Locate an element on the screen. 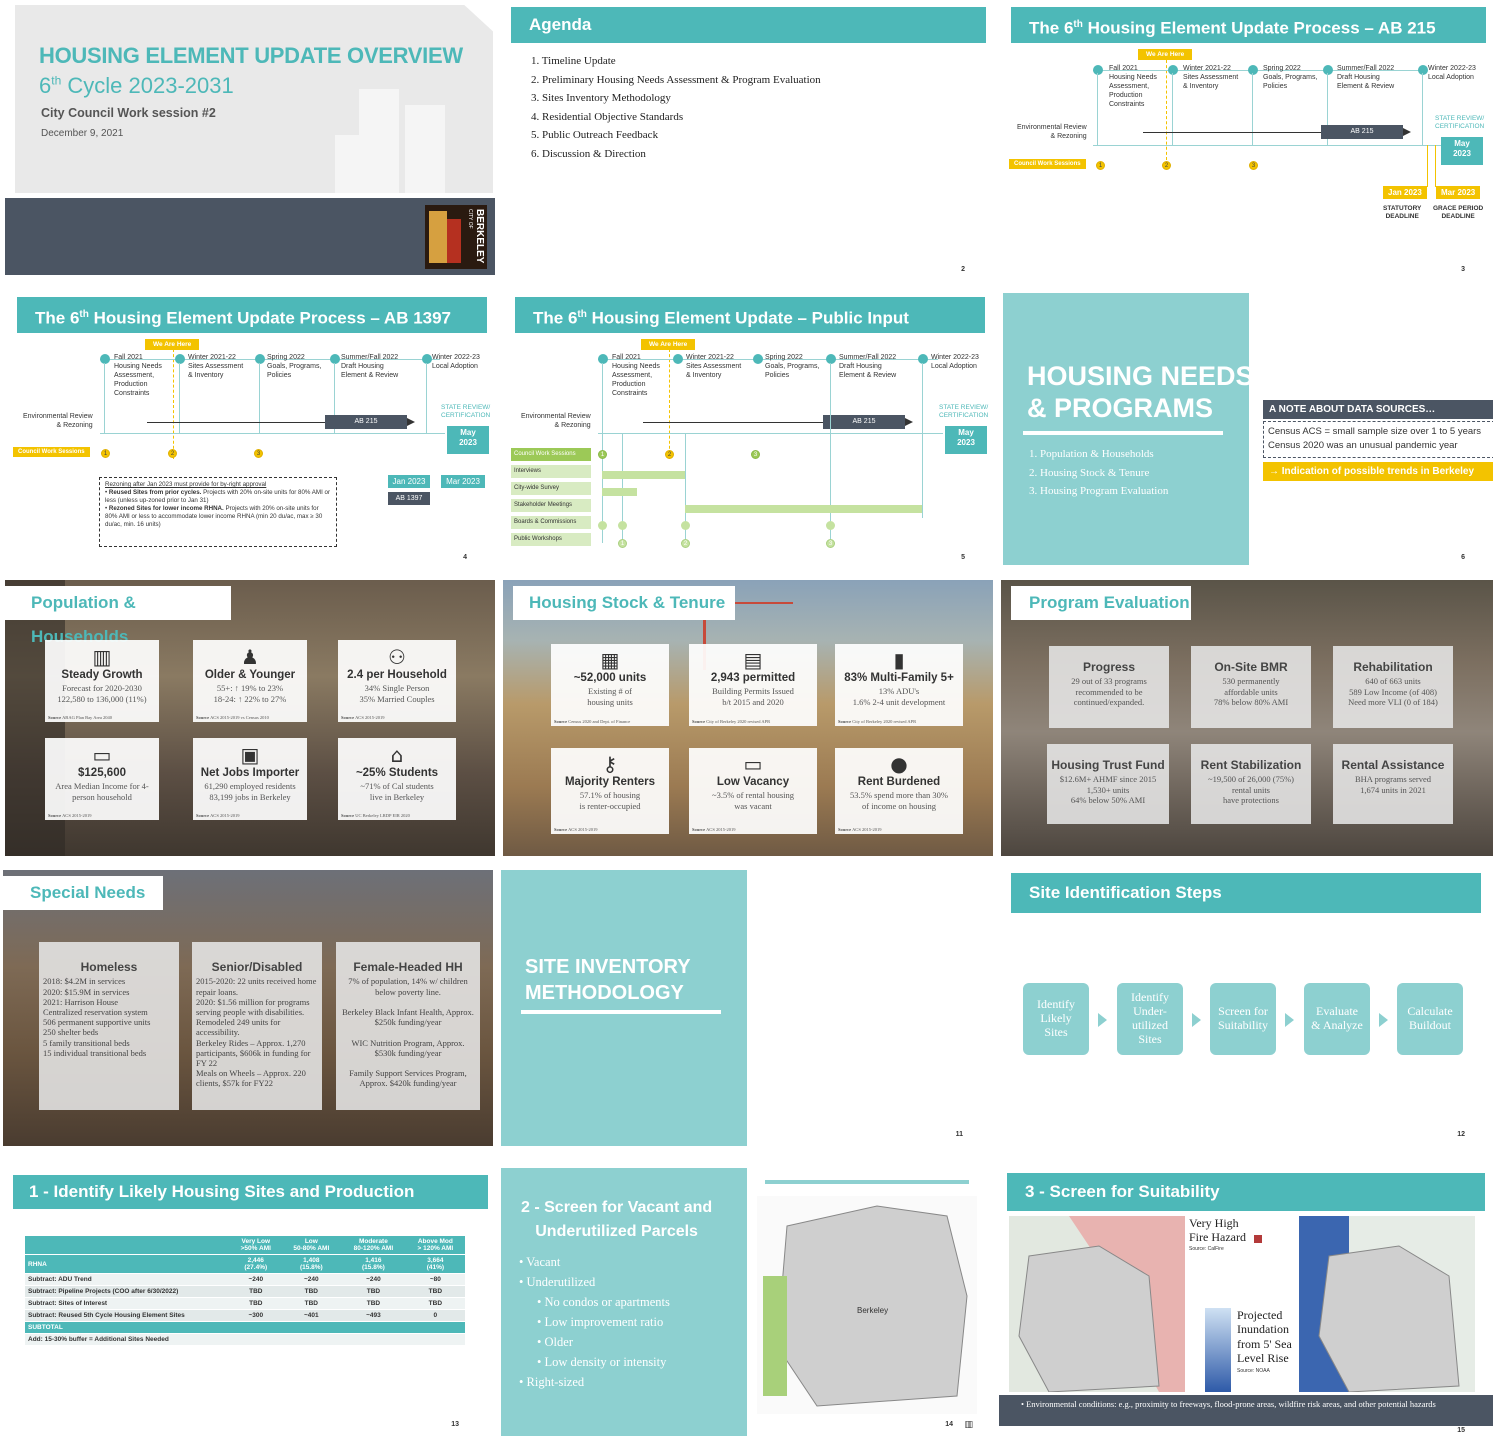  cell: ~493 is located at coordinates (373, 1315).